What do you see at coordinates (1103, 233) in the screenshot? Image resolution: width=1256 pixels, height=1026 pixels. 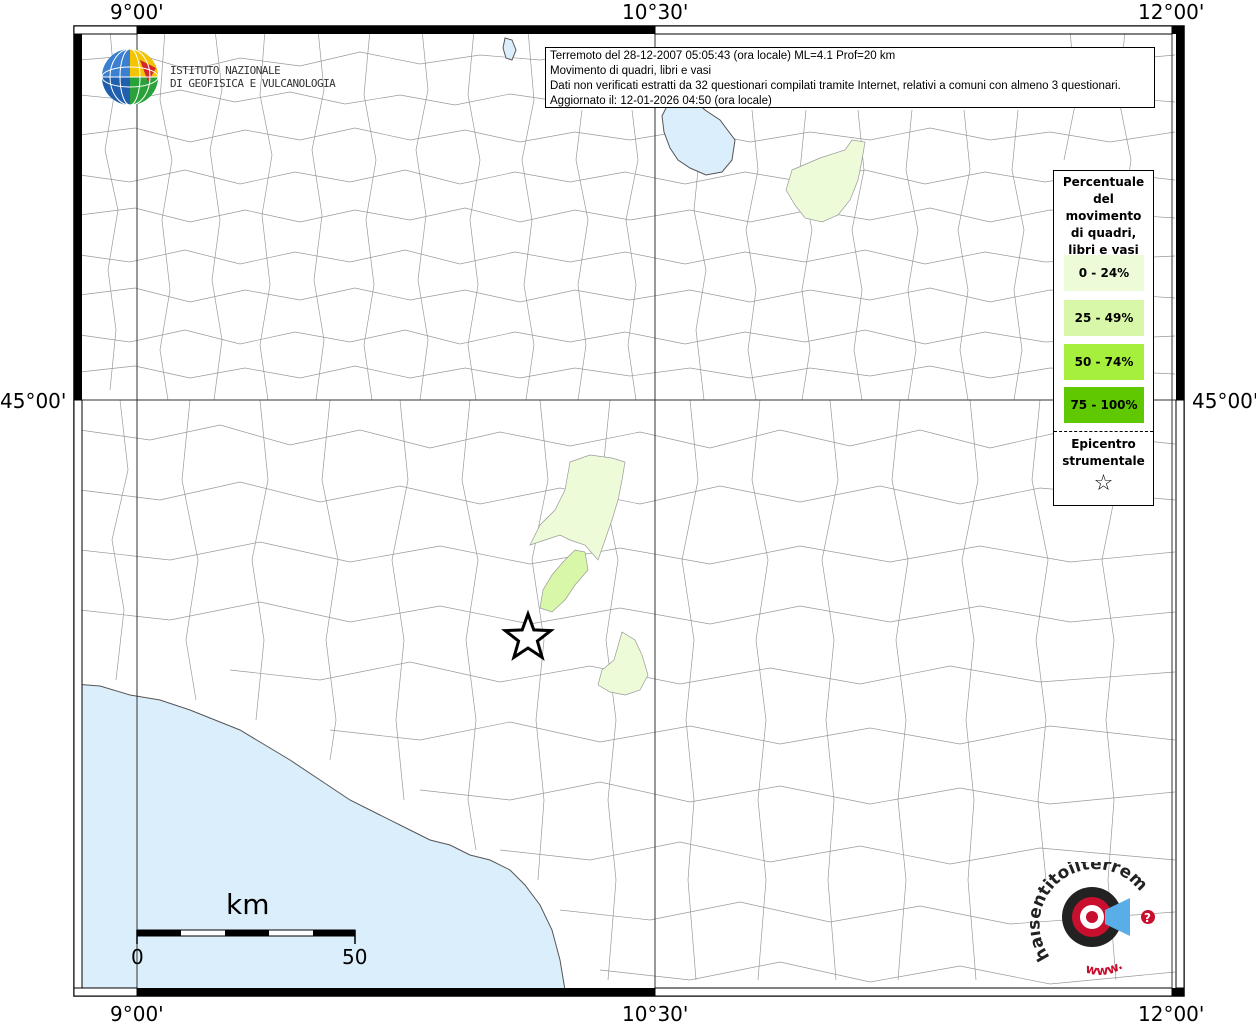 I see `legend-title-line: di quadri,` at bounding box center [1103, 233].